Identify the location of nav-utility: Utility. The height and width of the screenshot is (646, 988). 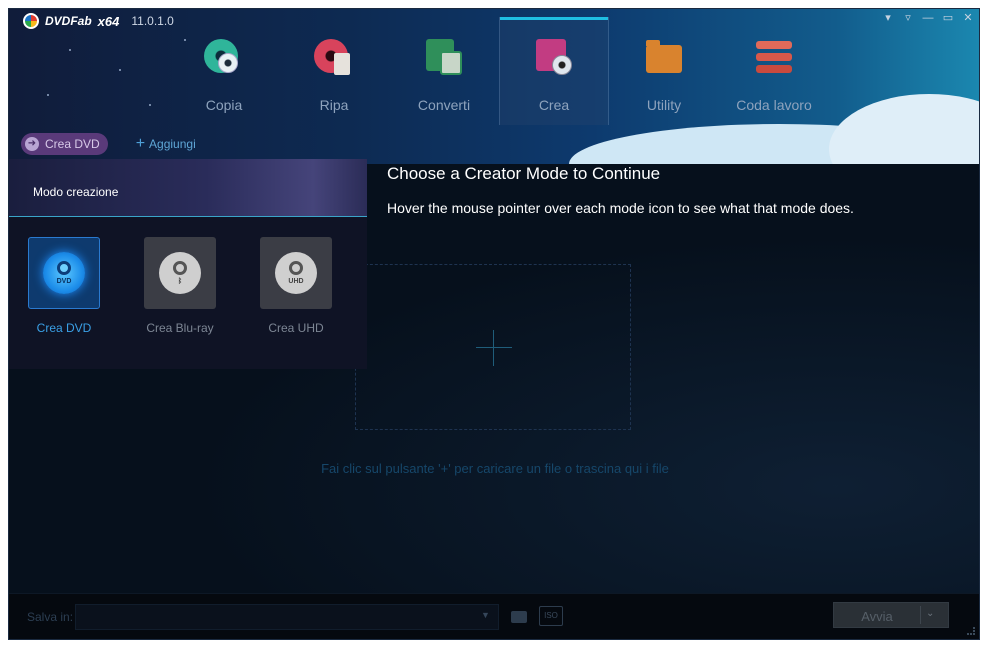
(664, 71).